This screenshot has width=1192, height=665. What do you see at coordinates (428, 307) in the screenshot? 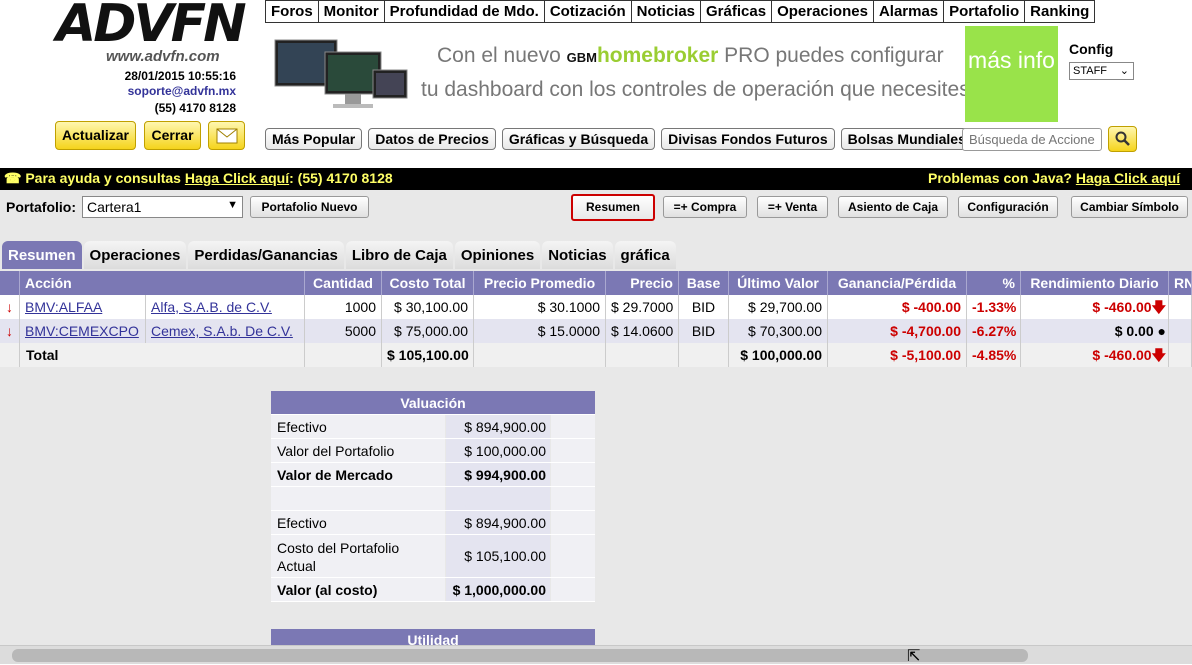
I see `total-cost: $ 30,100.00` at bounding box center [428, 307].